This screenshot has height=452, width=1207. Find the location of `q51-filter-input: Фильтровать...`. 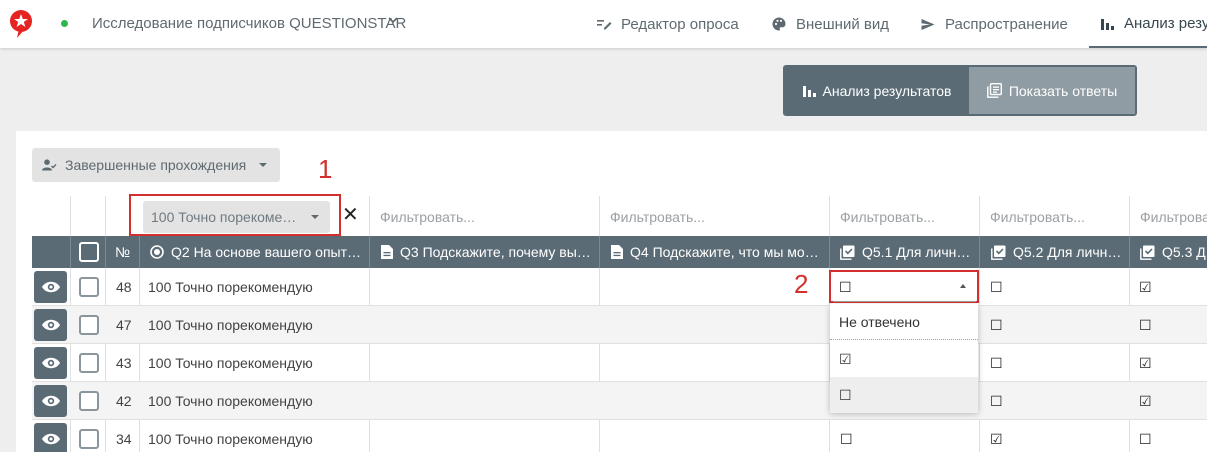

q51-filter-input: Фильтровать... is located at coordinates (887, 217).